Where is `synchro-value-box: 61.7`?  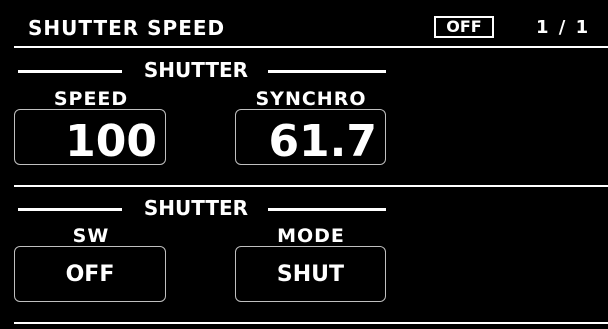 synchro-value-box: 61.7 is located at coordinates (310, 138).